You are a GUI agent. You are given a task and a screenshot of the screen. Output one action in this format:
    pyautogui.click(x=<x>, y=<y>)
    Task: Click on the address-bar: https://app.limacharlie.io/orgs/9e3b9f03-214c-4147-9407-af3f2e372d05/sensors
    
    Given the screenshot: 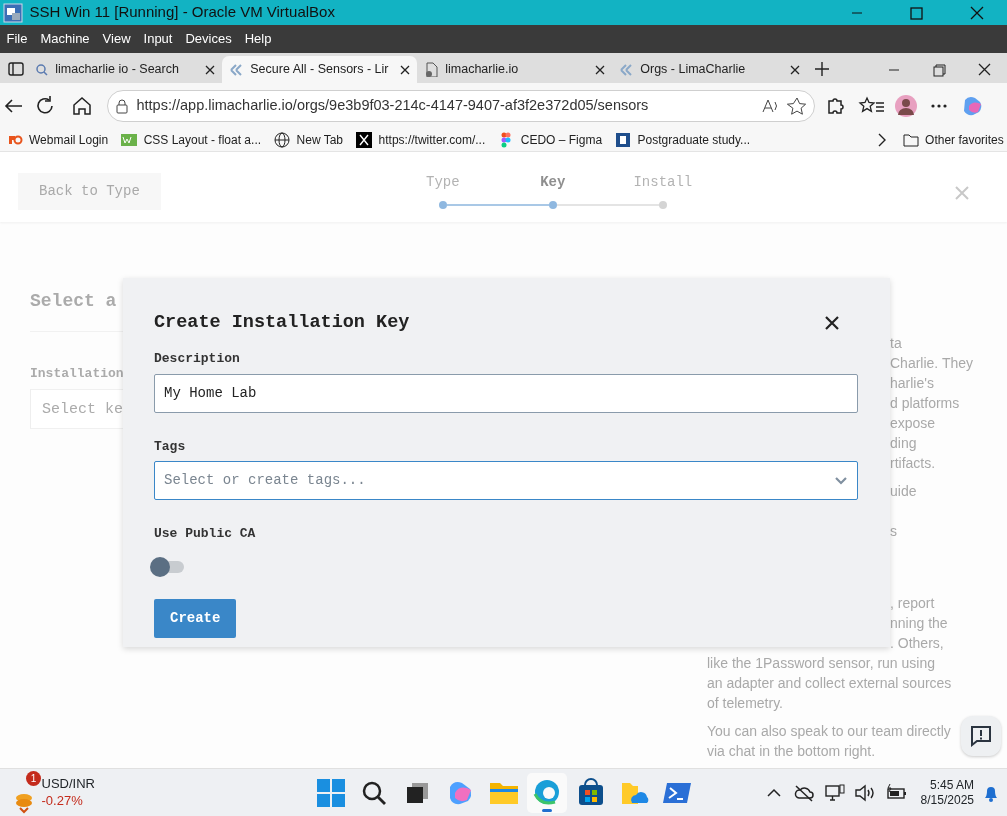 What is the action you would take?
    pyautogui.click(x=460, y=105)
    